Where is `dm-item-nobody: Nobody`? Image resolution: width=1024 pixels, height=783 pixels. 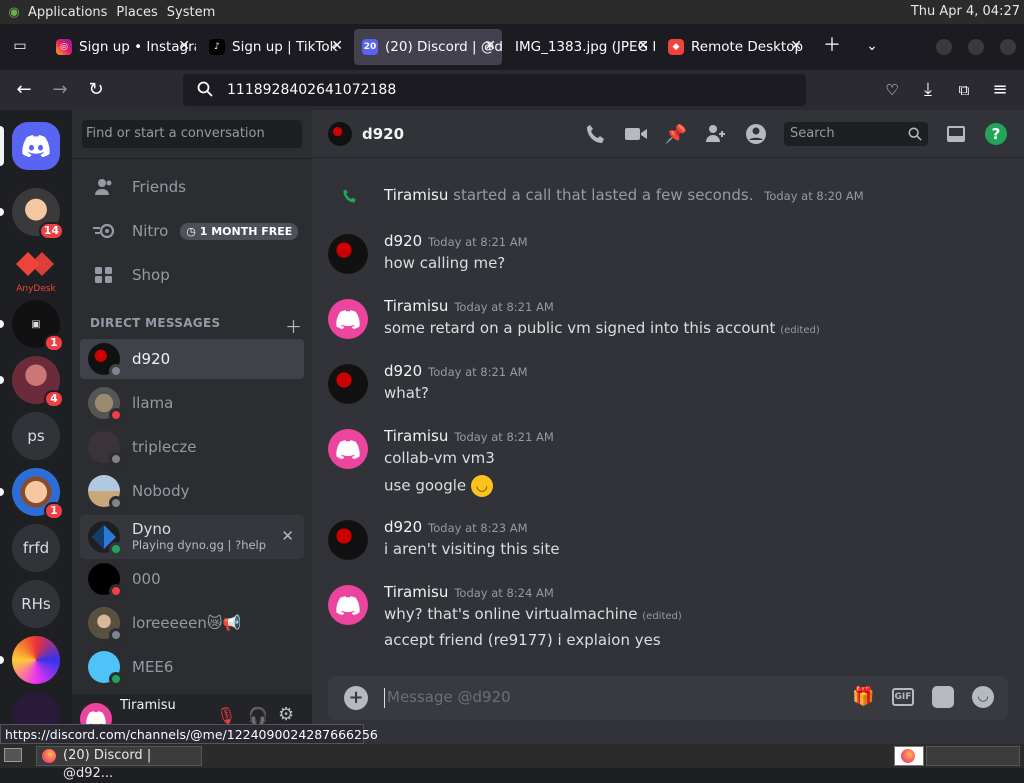 dm-item-nobody: Nobody is located at coordinates (192, 491).